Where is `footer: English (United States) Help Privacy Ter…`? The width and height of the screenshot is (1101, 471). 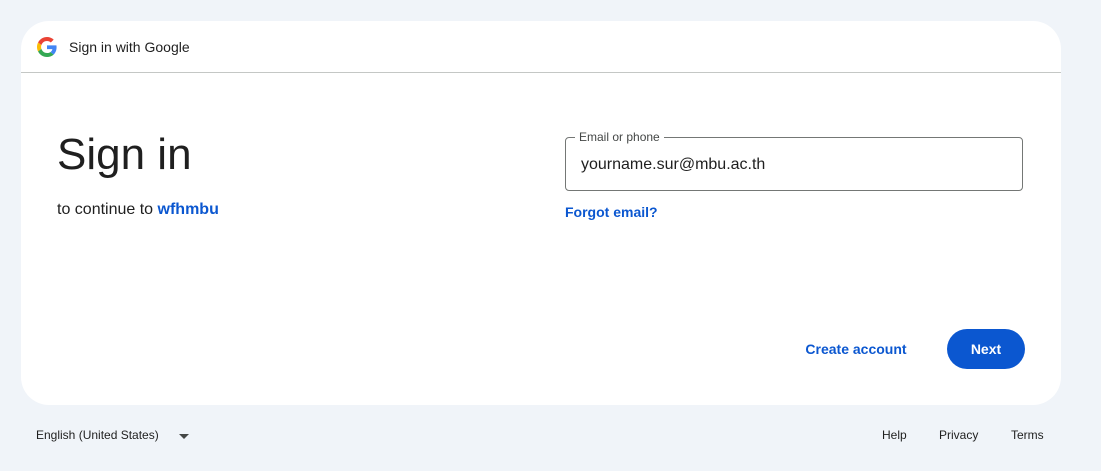
footer: English (United States) Help Privacy Ter… is located at coordinates (550, 435).